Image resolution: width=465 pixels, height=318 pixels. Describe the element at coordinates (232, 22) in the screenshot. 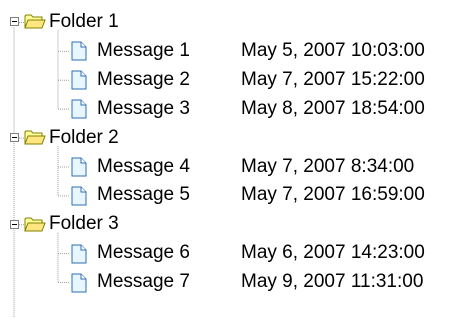

I see `folder-row: Folder 1` at that location.